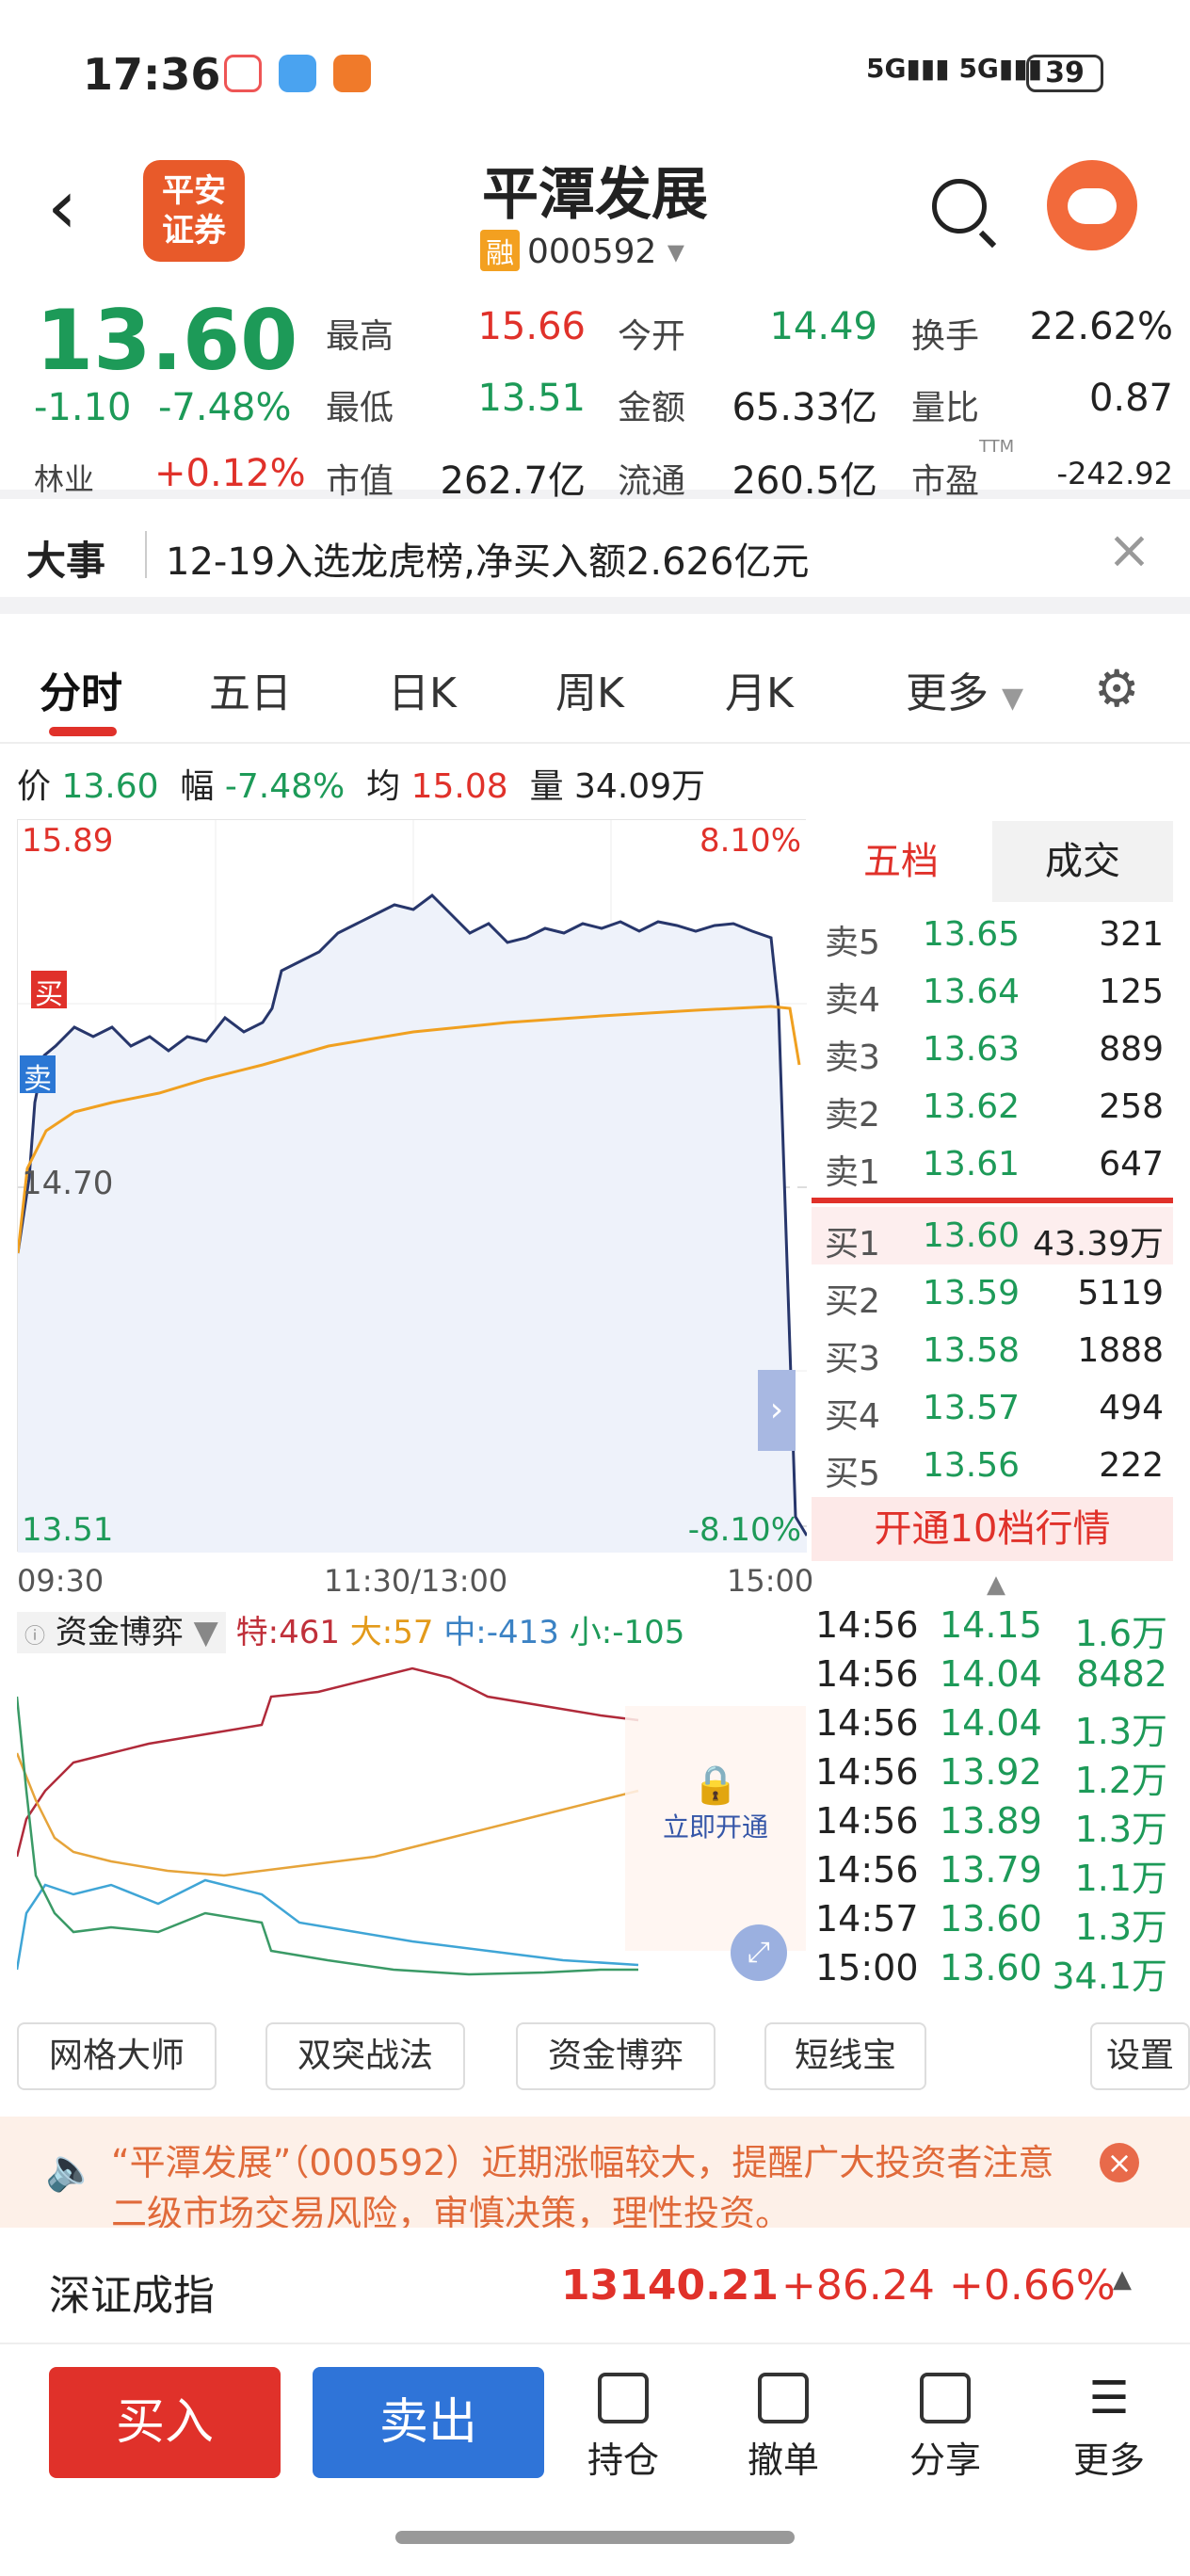 The width and height of the screenshot is (1190, 2576). Describe the element at coordinates (64, 477) in the screenshot. I see `sector-name: 林业` at that location.